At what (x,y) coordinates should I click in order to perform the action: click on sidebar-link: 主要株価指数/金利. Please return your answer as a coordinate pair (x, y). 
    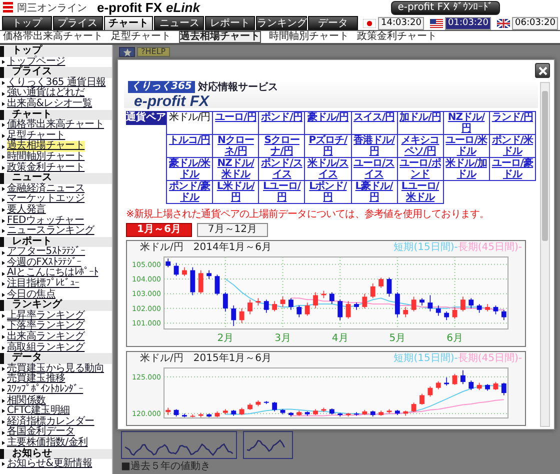
    Looking at the image, I should click on (47, 443).